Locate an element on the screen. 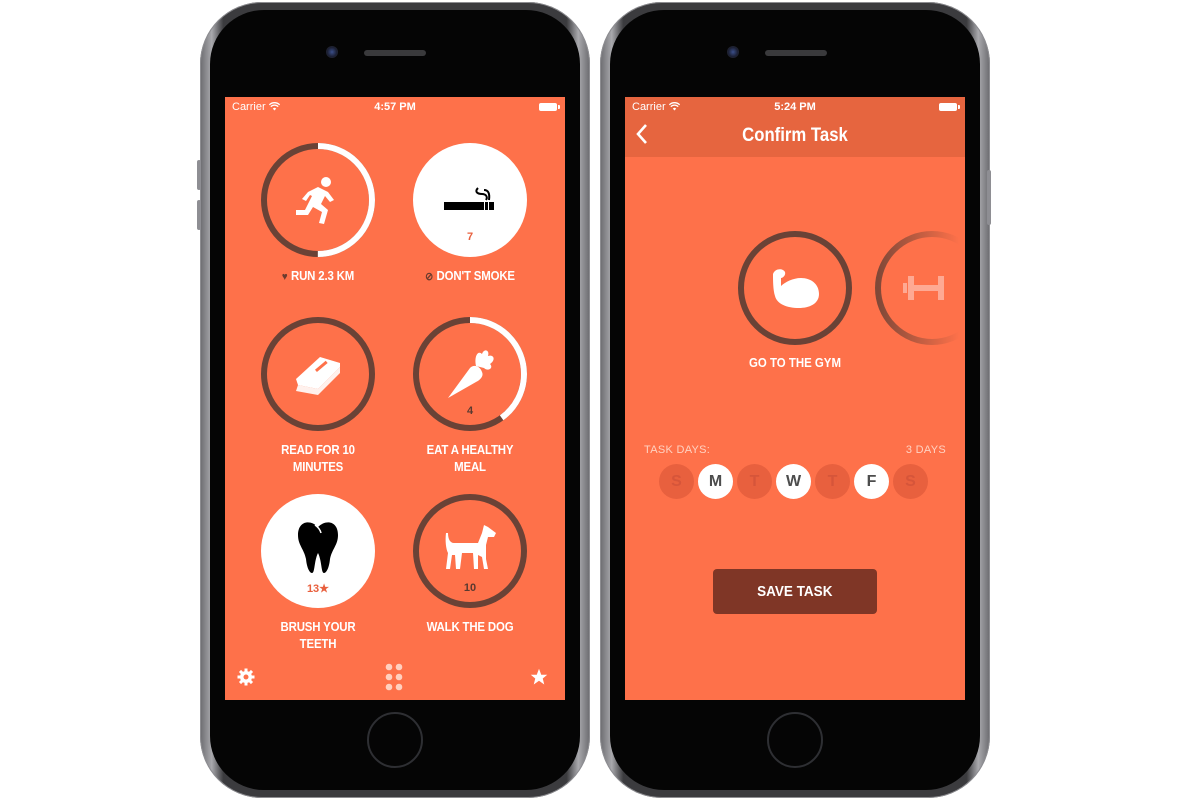 This screenshot has height=800, width=1200. running-person-icon is located at coordinates (318, 200).